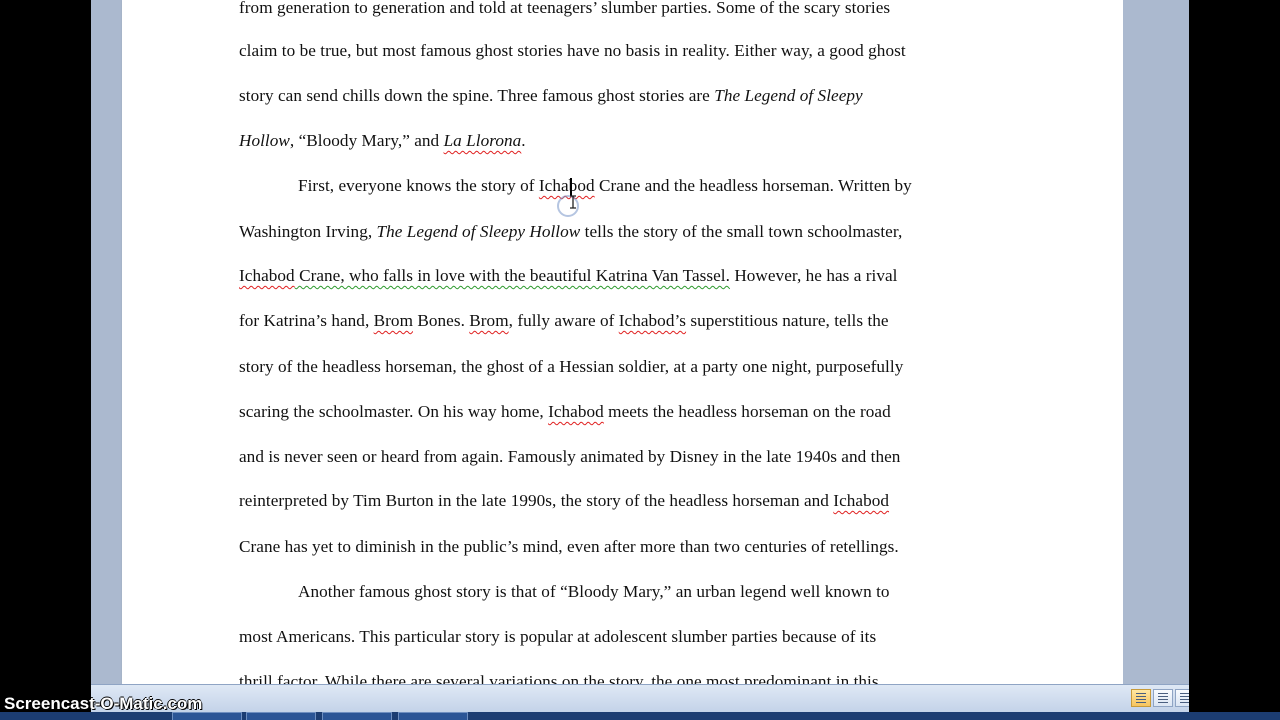 The width and height of the screenshot is (1280, 720). Describe the element at coordinates (1182, 698) in the screenshot. I see `web-layout-view-icon` at that location.